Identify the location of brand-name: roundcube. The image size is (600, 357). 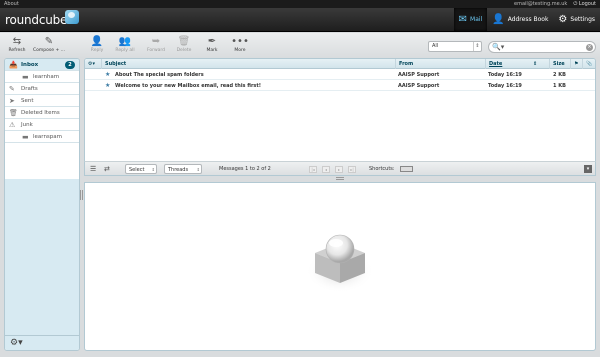
(36, 20).